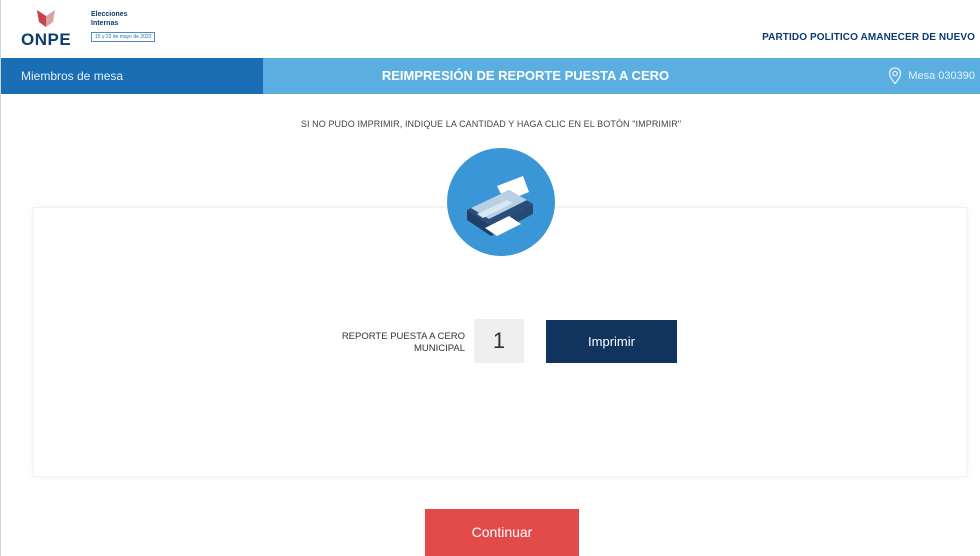 The image size is (980, 556). Describe the element at coordinates (611, 341) in the screenshot. I see `print-button: Imprimir` at that location.